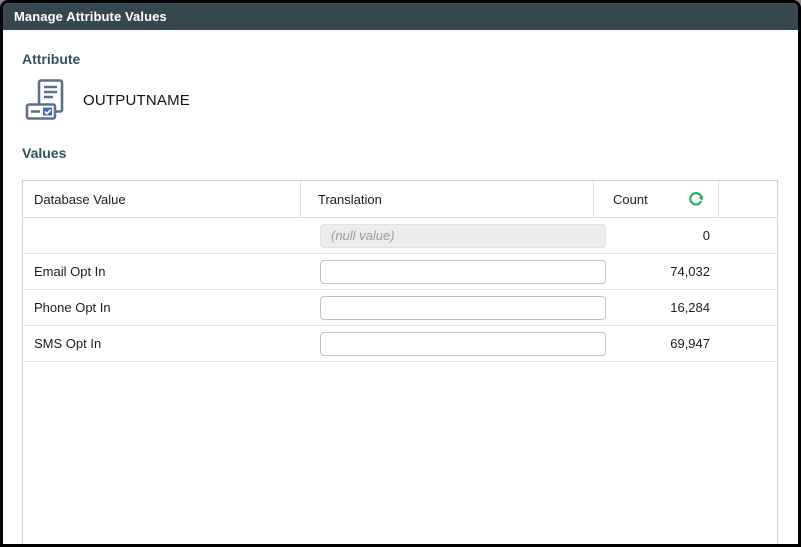 The image size is (801, 547). I want to click on count-cell: 69,947, so click(690, 343).